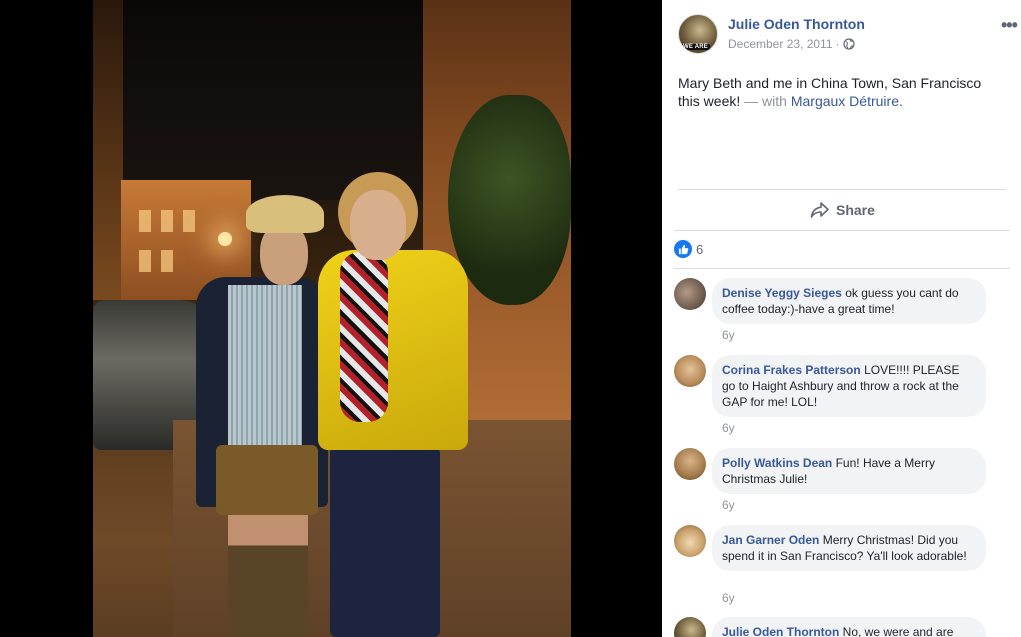 This screenshot has width=1021, height=637. What do you see at coordinates (898, 631) in the screenshot?
I see `comment-text: No, we were and are` at bounding box center [898, 631].